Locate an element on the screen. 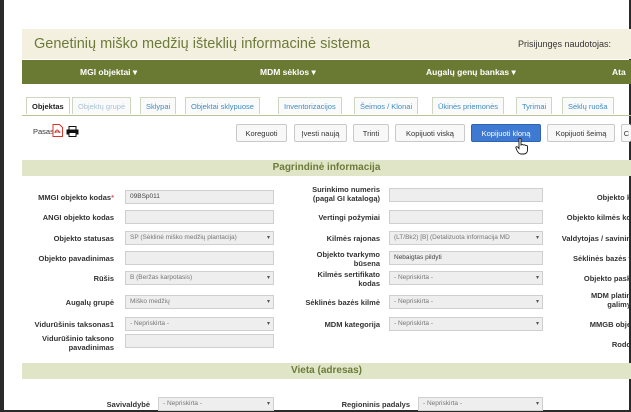 The image size is (631, 412). section-main-info: Pagrindinė informacija is located at coordinates (326, 168).